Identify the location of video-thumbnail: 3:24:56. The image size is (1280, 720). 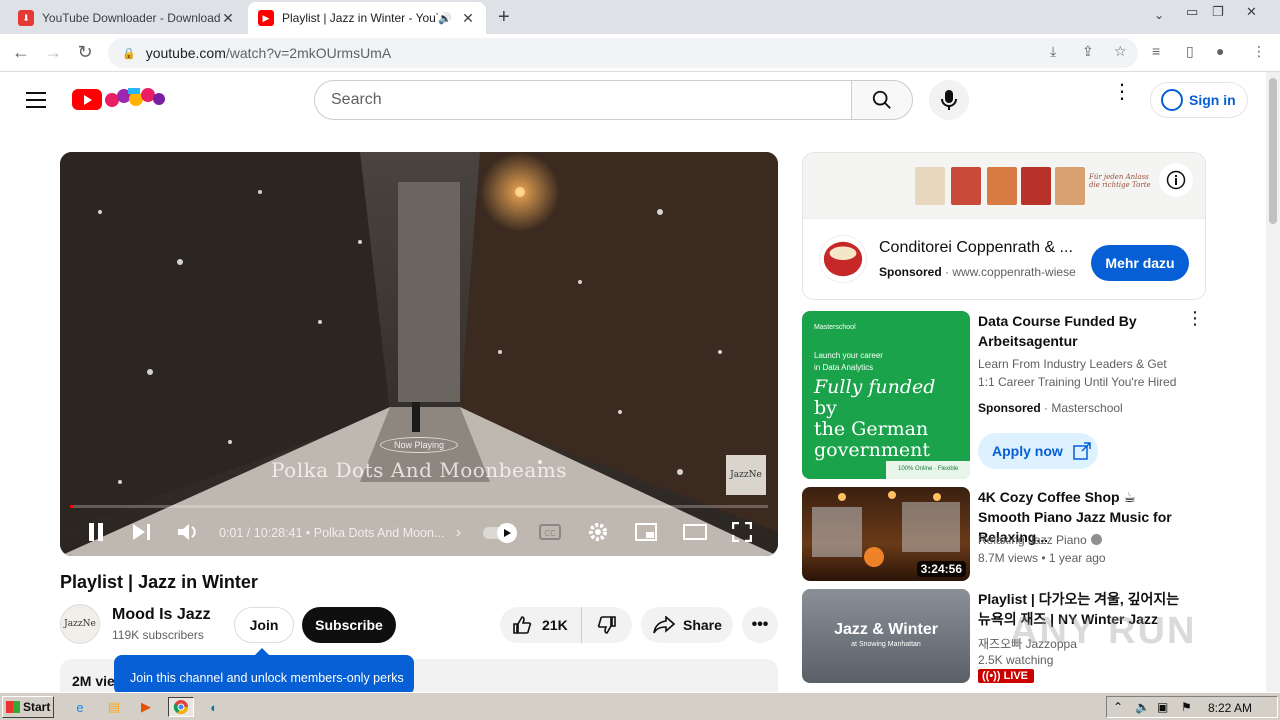
(886, 534).